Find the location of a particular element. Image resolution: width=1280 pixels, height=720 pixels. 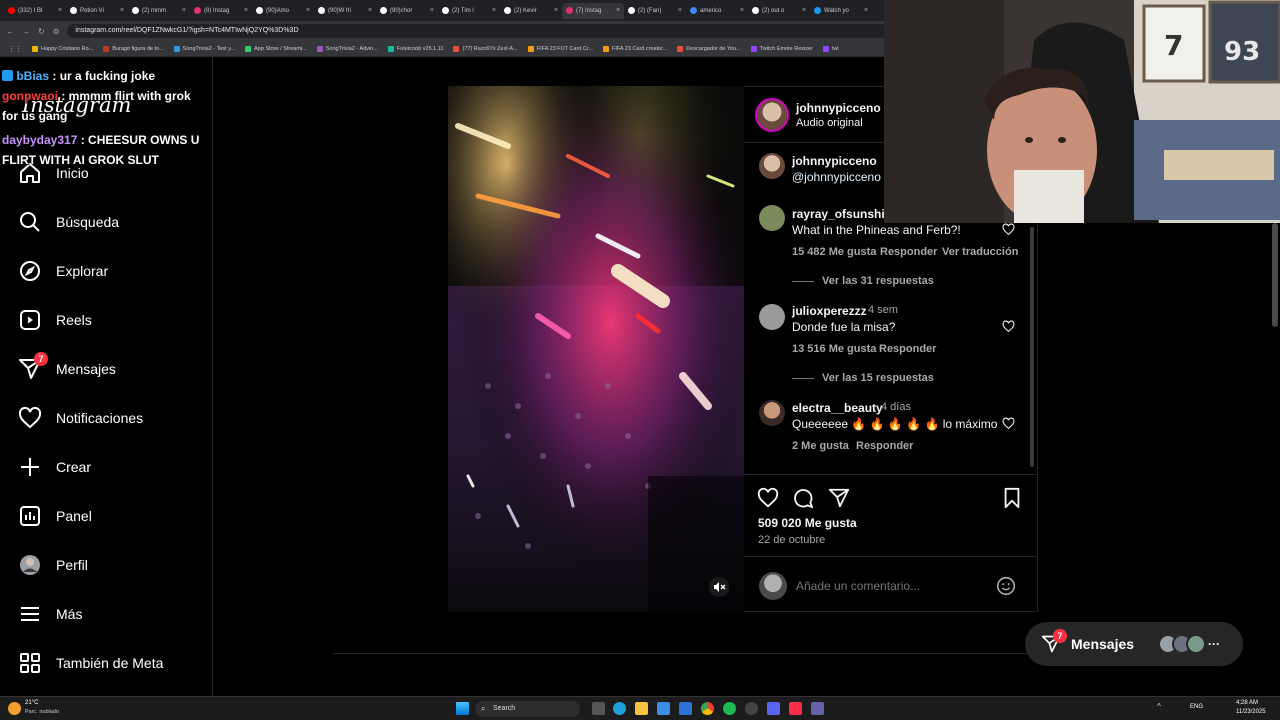

weather-desc: Parc. nublado is located at coordinates (42, 712).